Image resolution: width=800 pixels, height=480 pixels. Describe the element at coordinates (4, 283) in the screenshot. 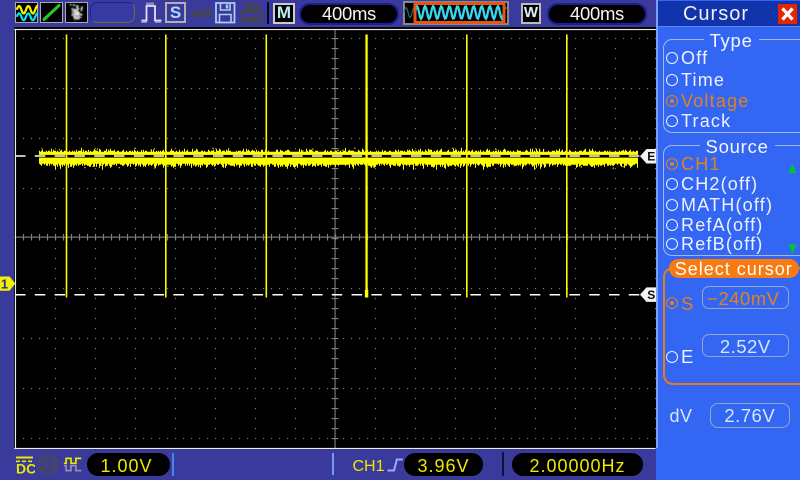

I see `svg-text: 1` at that location.